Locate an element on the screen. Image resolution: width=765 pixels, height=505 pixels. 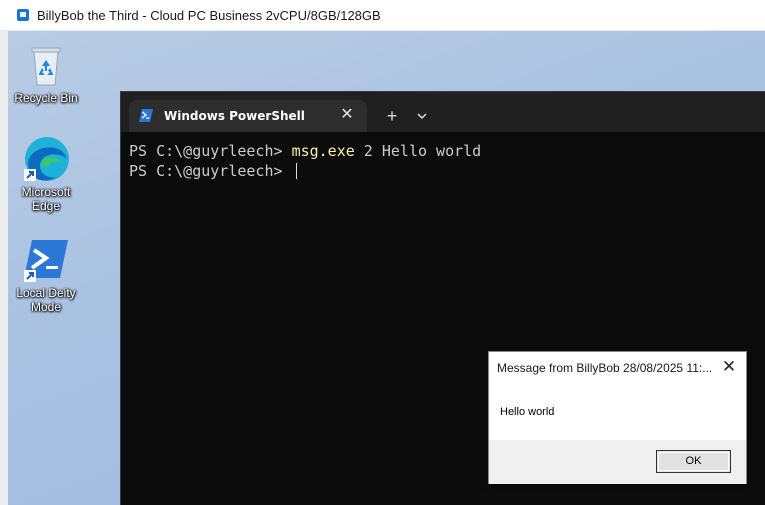
edge-icon is located at coordinates (46, 159).